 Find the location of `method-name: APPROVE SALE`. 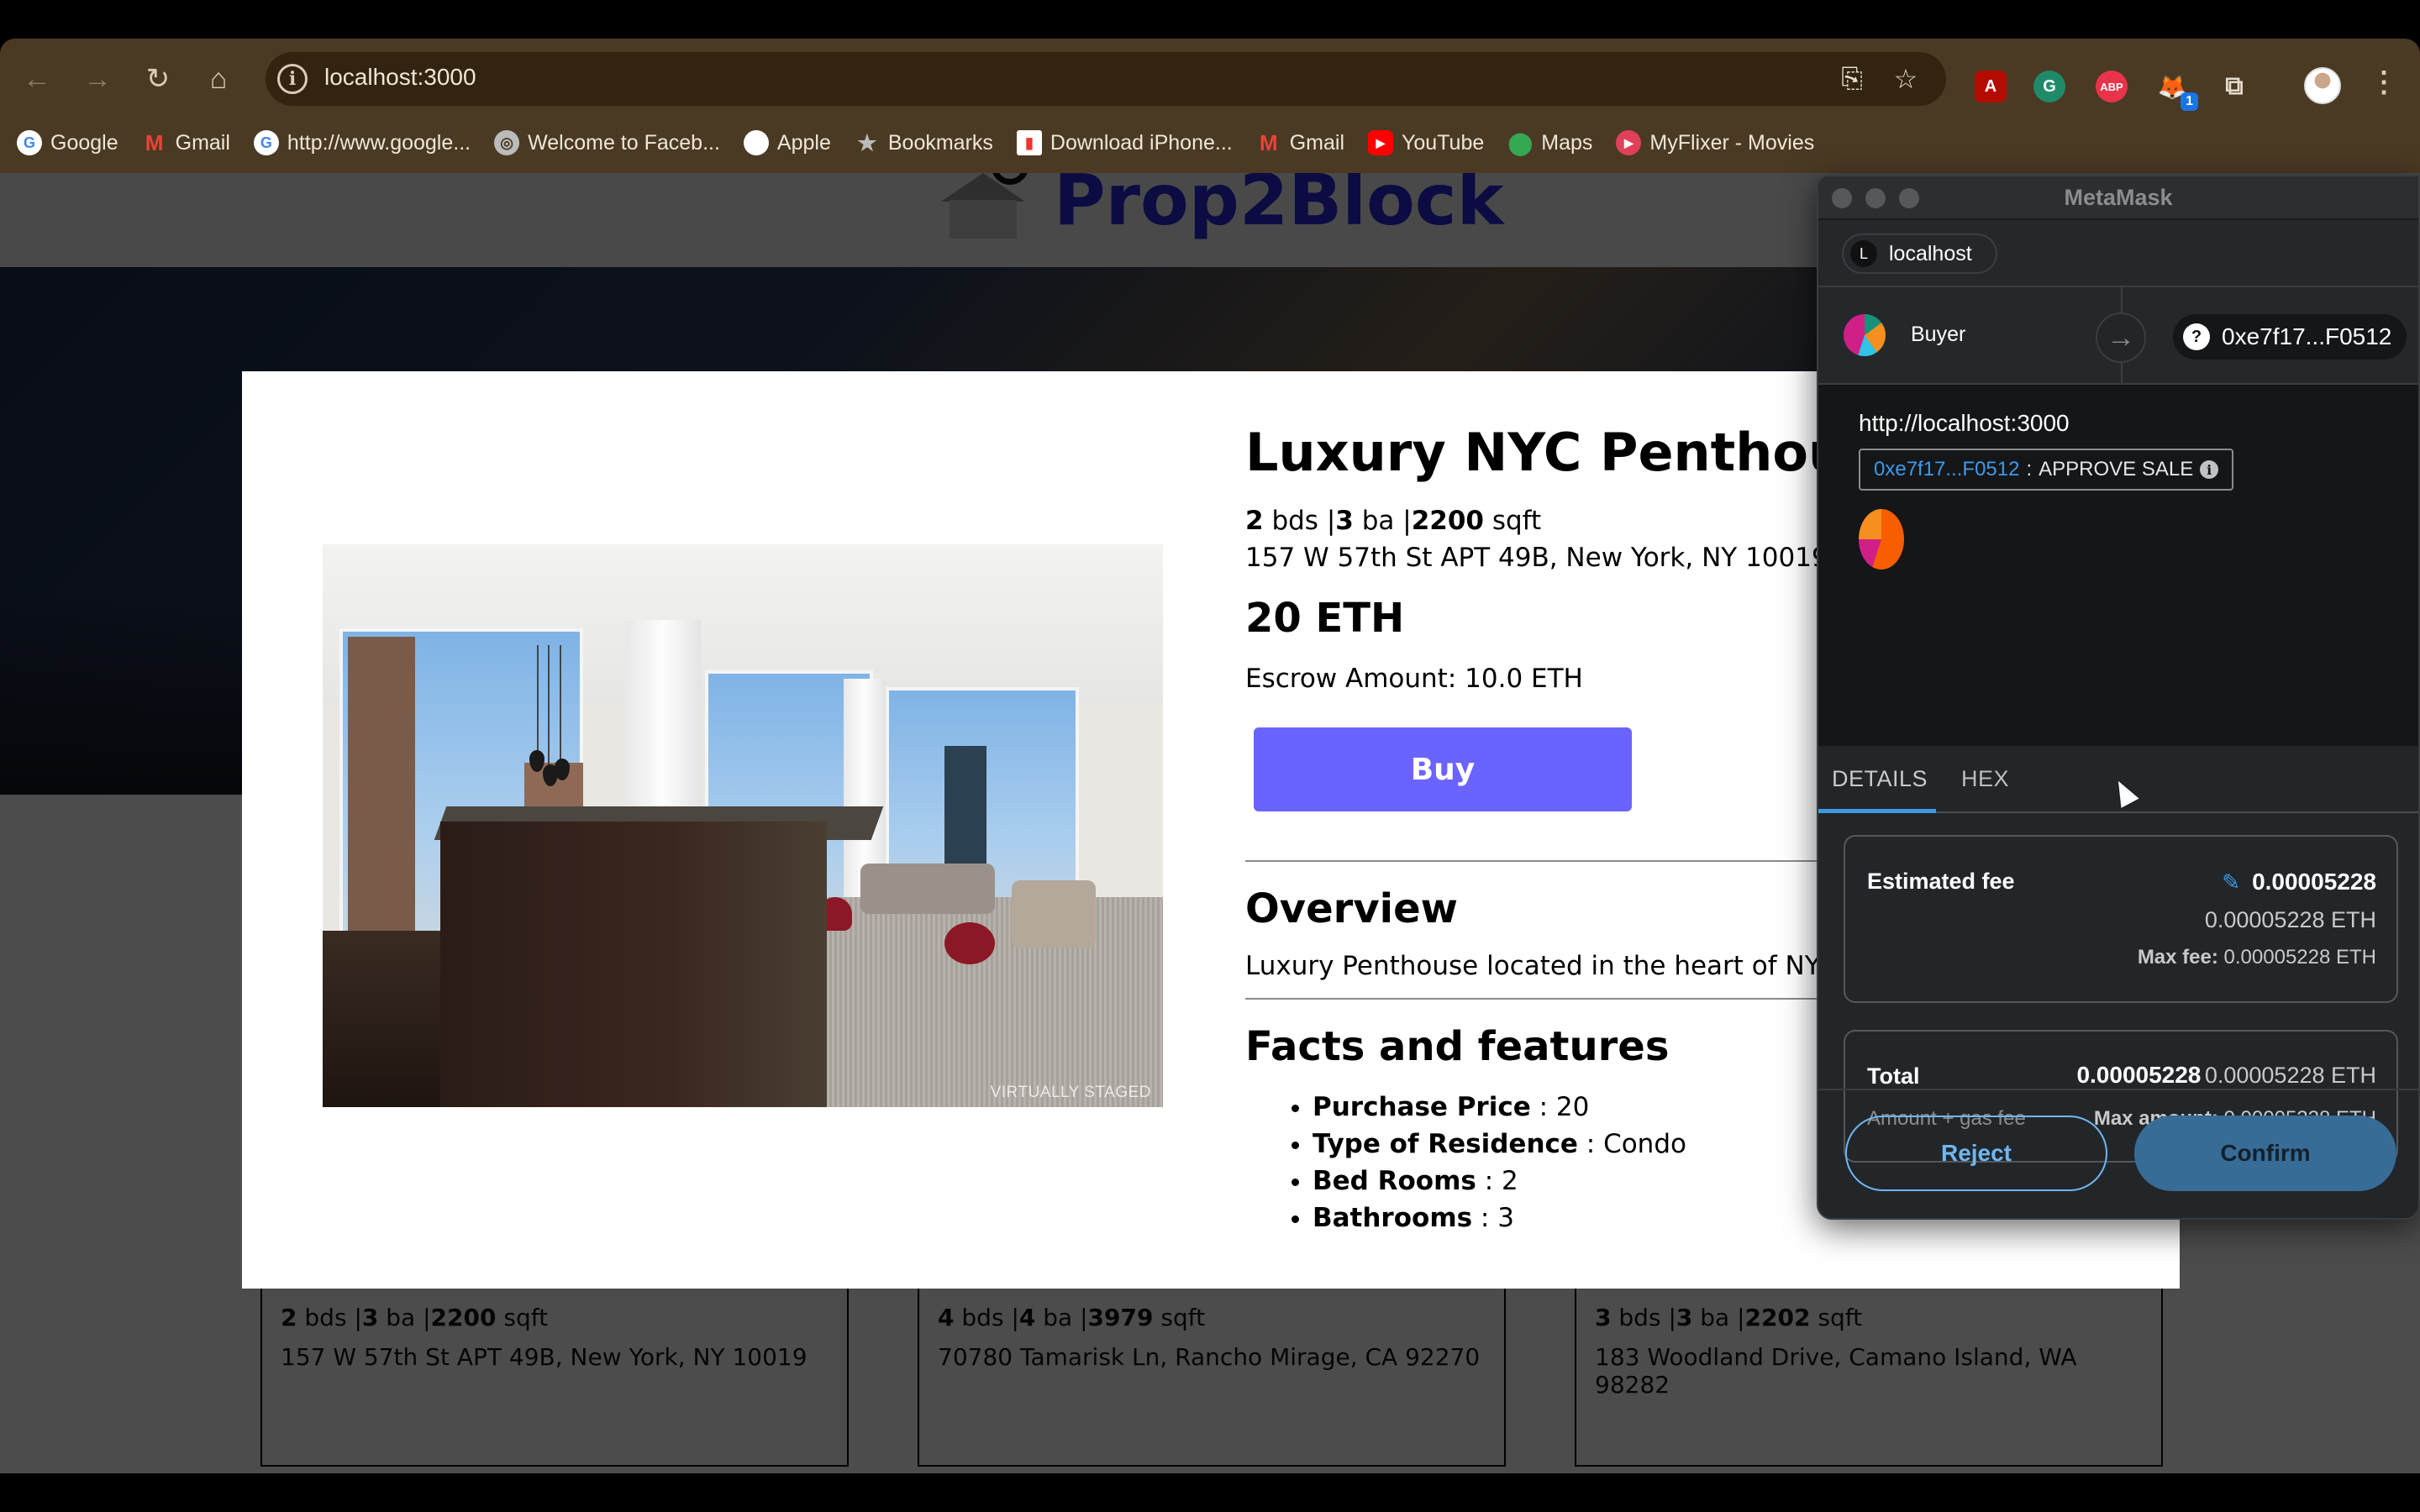

method-name: APPROVE SALE is located at coordinates (2116, 469).